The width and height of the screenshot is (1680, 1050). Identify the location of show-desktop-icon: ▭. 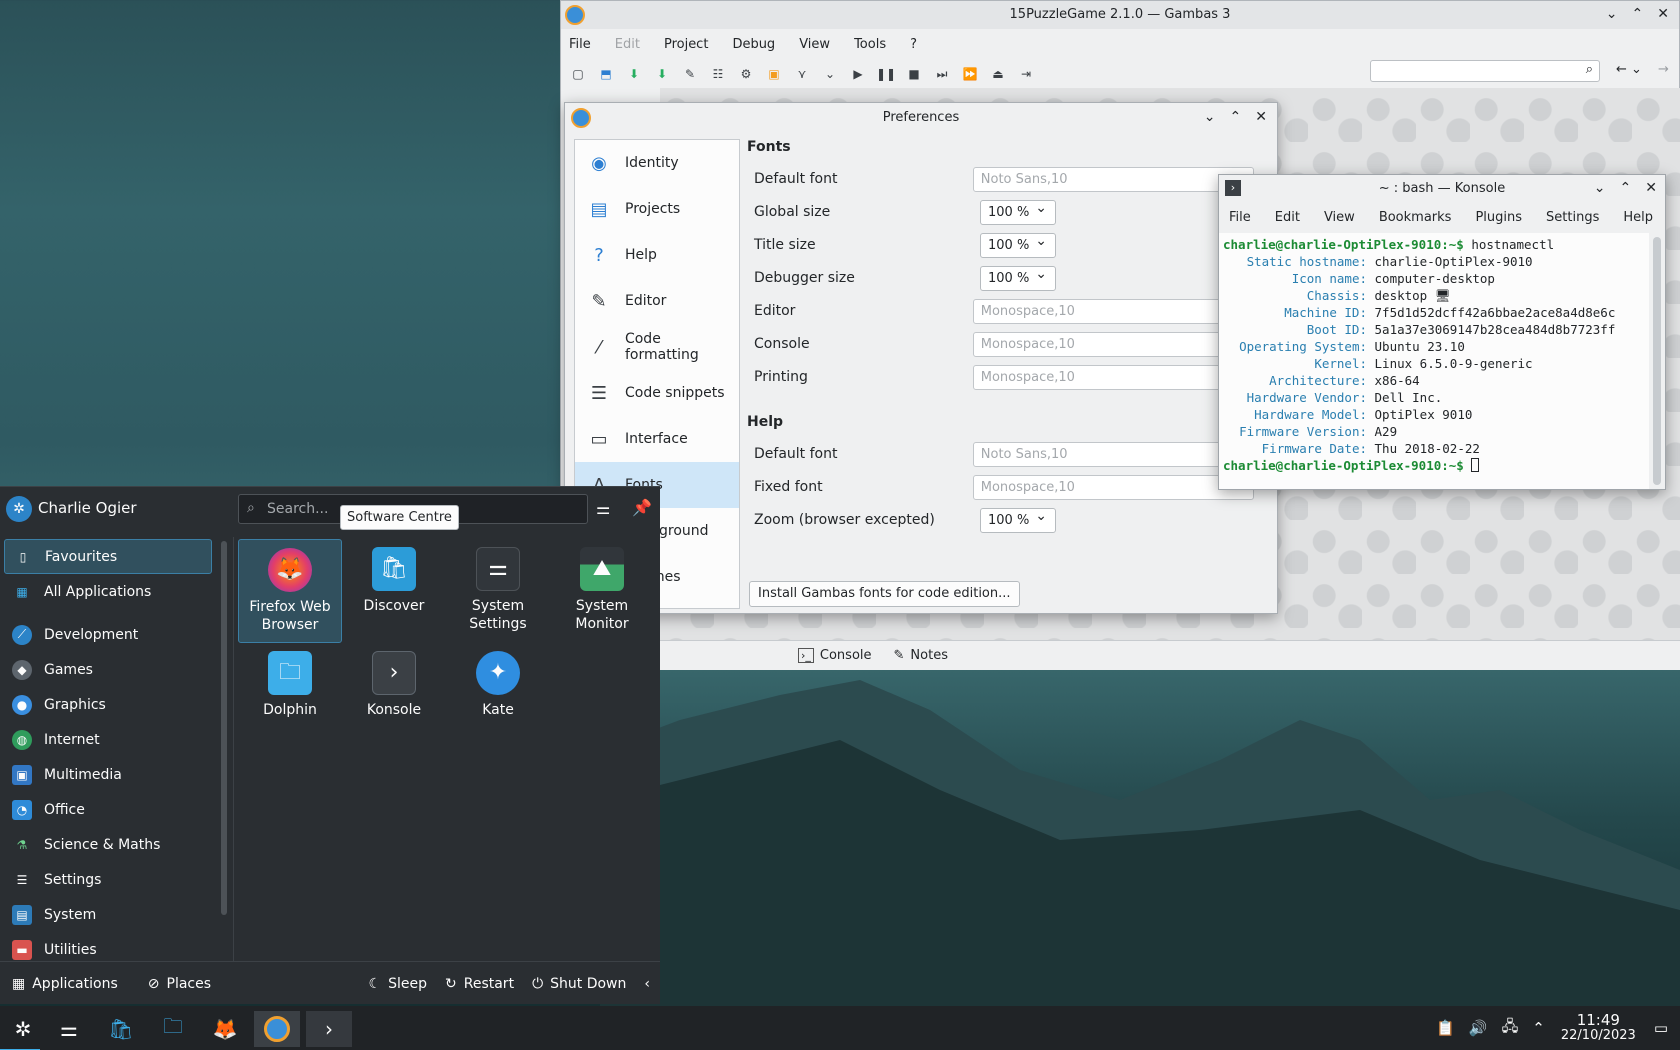
(1661, 1028).